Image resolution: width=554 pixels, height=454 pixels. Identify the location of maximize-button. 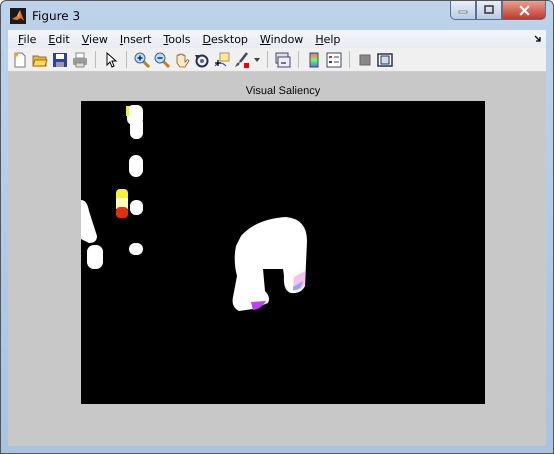
(489, 10).